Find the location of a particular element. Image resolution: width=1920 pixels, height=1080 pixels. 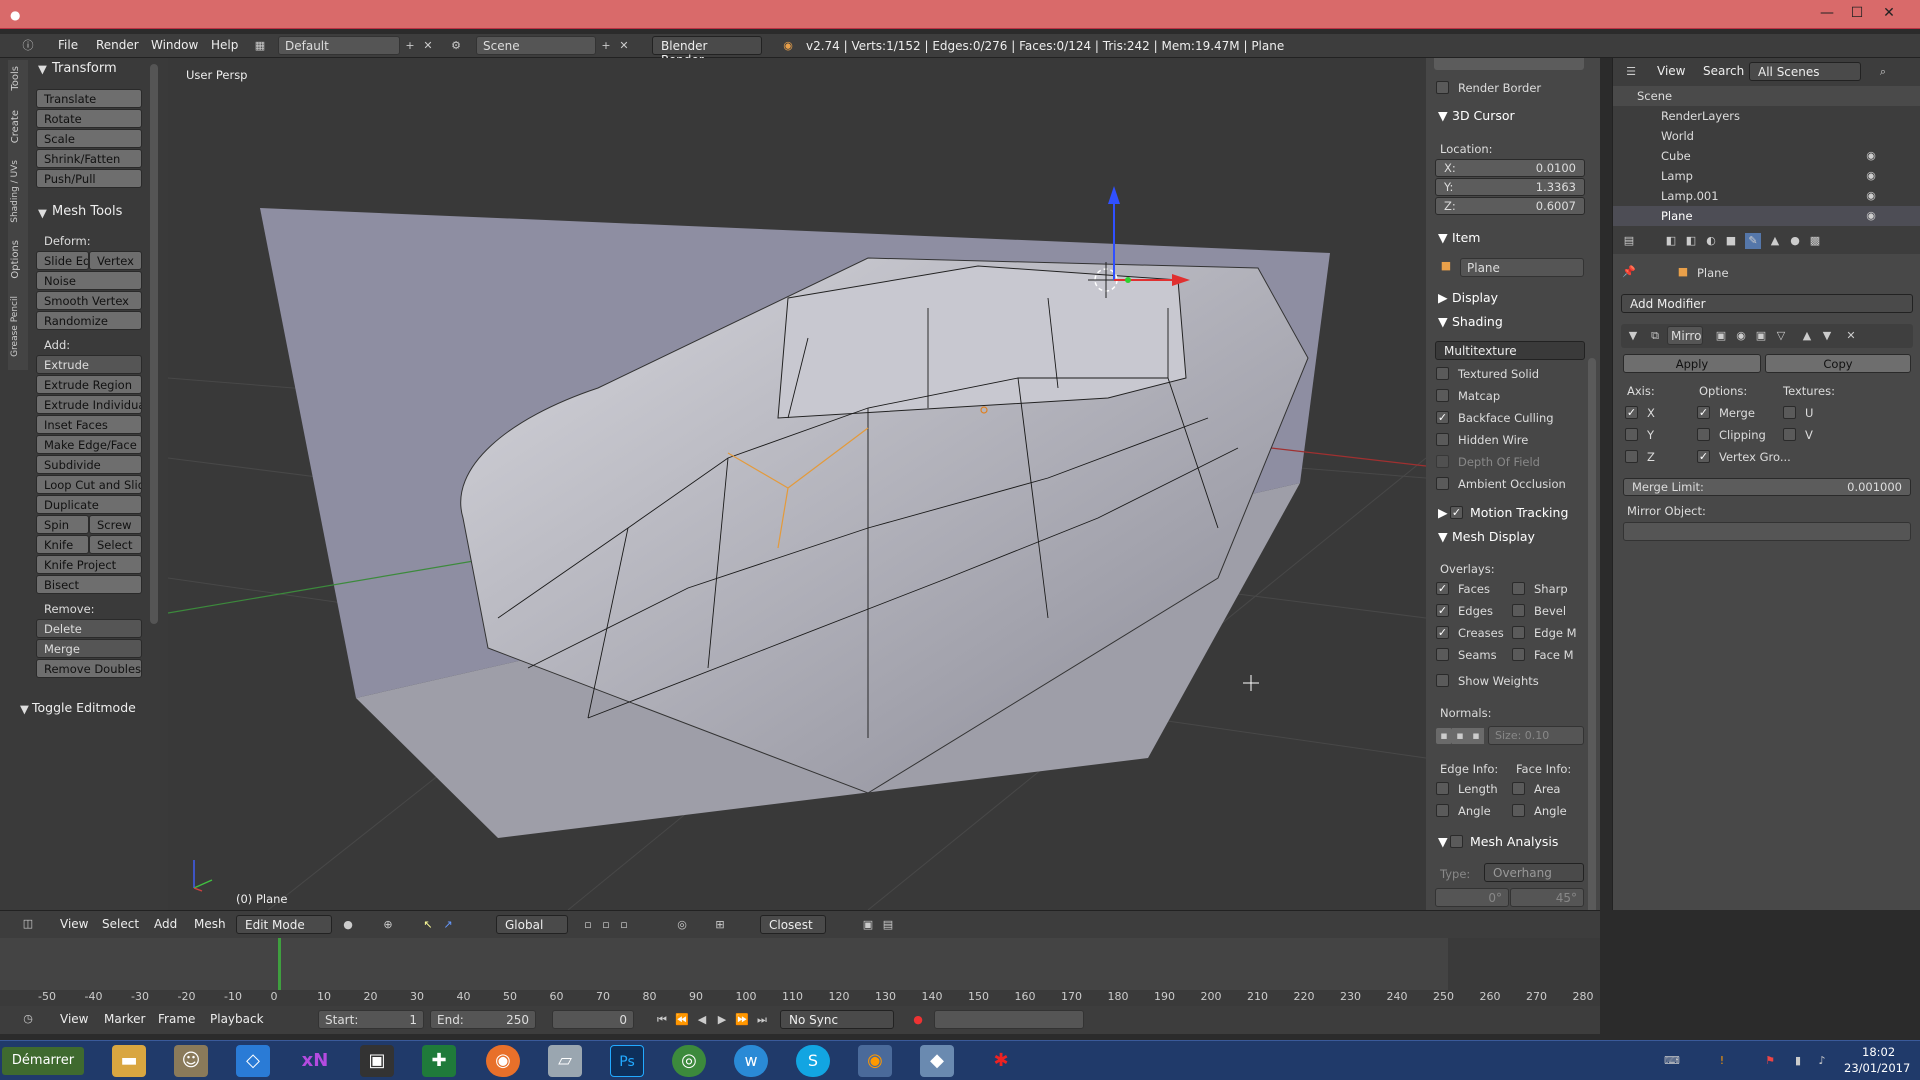

cursor-x-field: X: 0.0100 is located at coordinates (1510, 168).